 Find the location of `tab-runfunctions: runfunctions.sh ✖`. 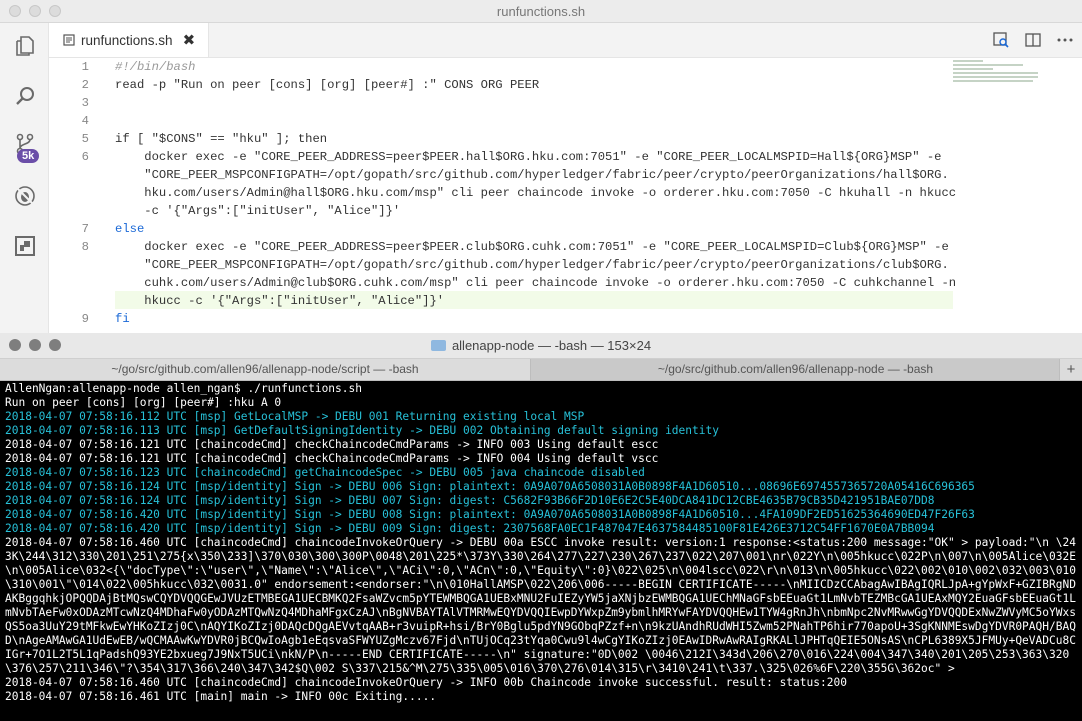

tab-runfunctions: runfunctions.sh ✖ is located at coordinates (129, 40).